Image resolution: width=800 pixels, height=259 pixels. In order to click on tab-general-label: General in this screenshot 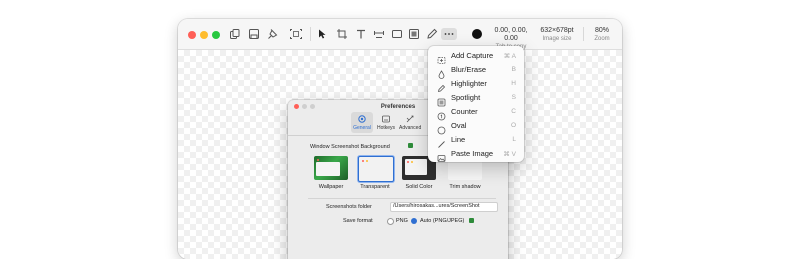, I will do `click(362, 128)`.